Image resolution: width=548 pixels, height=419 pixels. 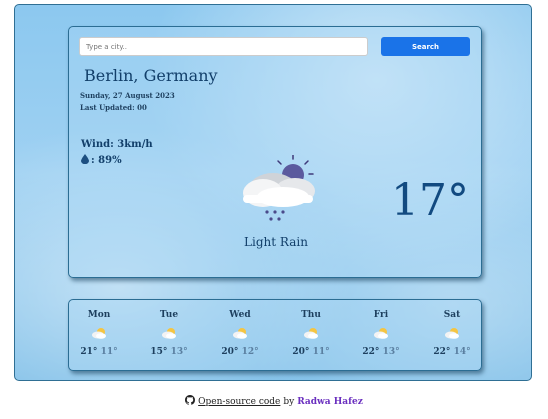 I want to click on forecast-temps: 21° 11°, so click(x=98, y=352).